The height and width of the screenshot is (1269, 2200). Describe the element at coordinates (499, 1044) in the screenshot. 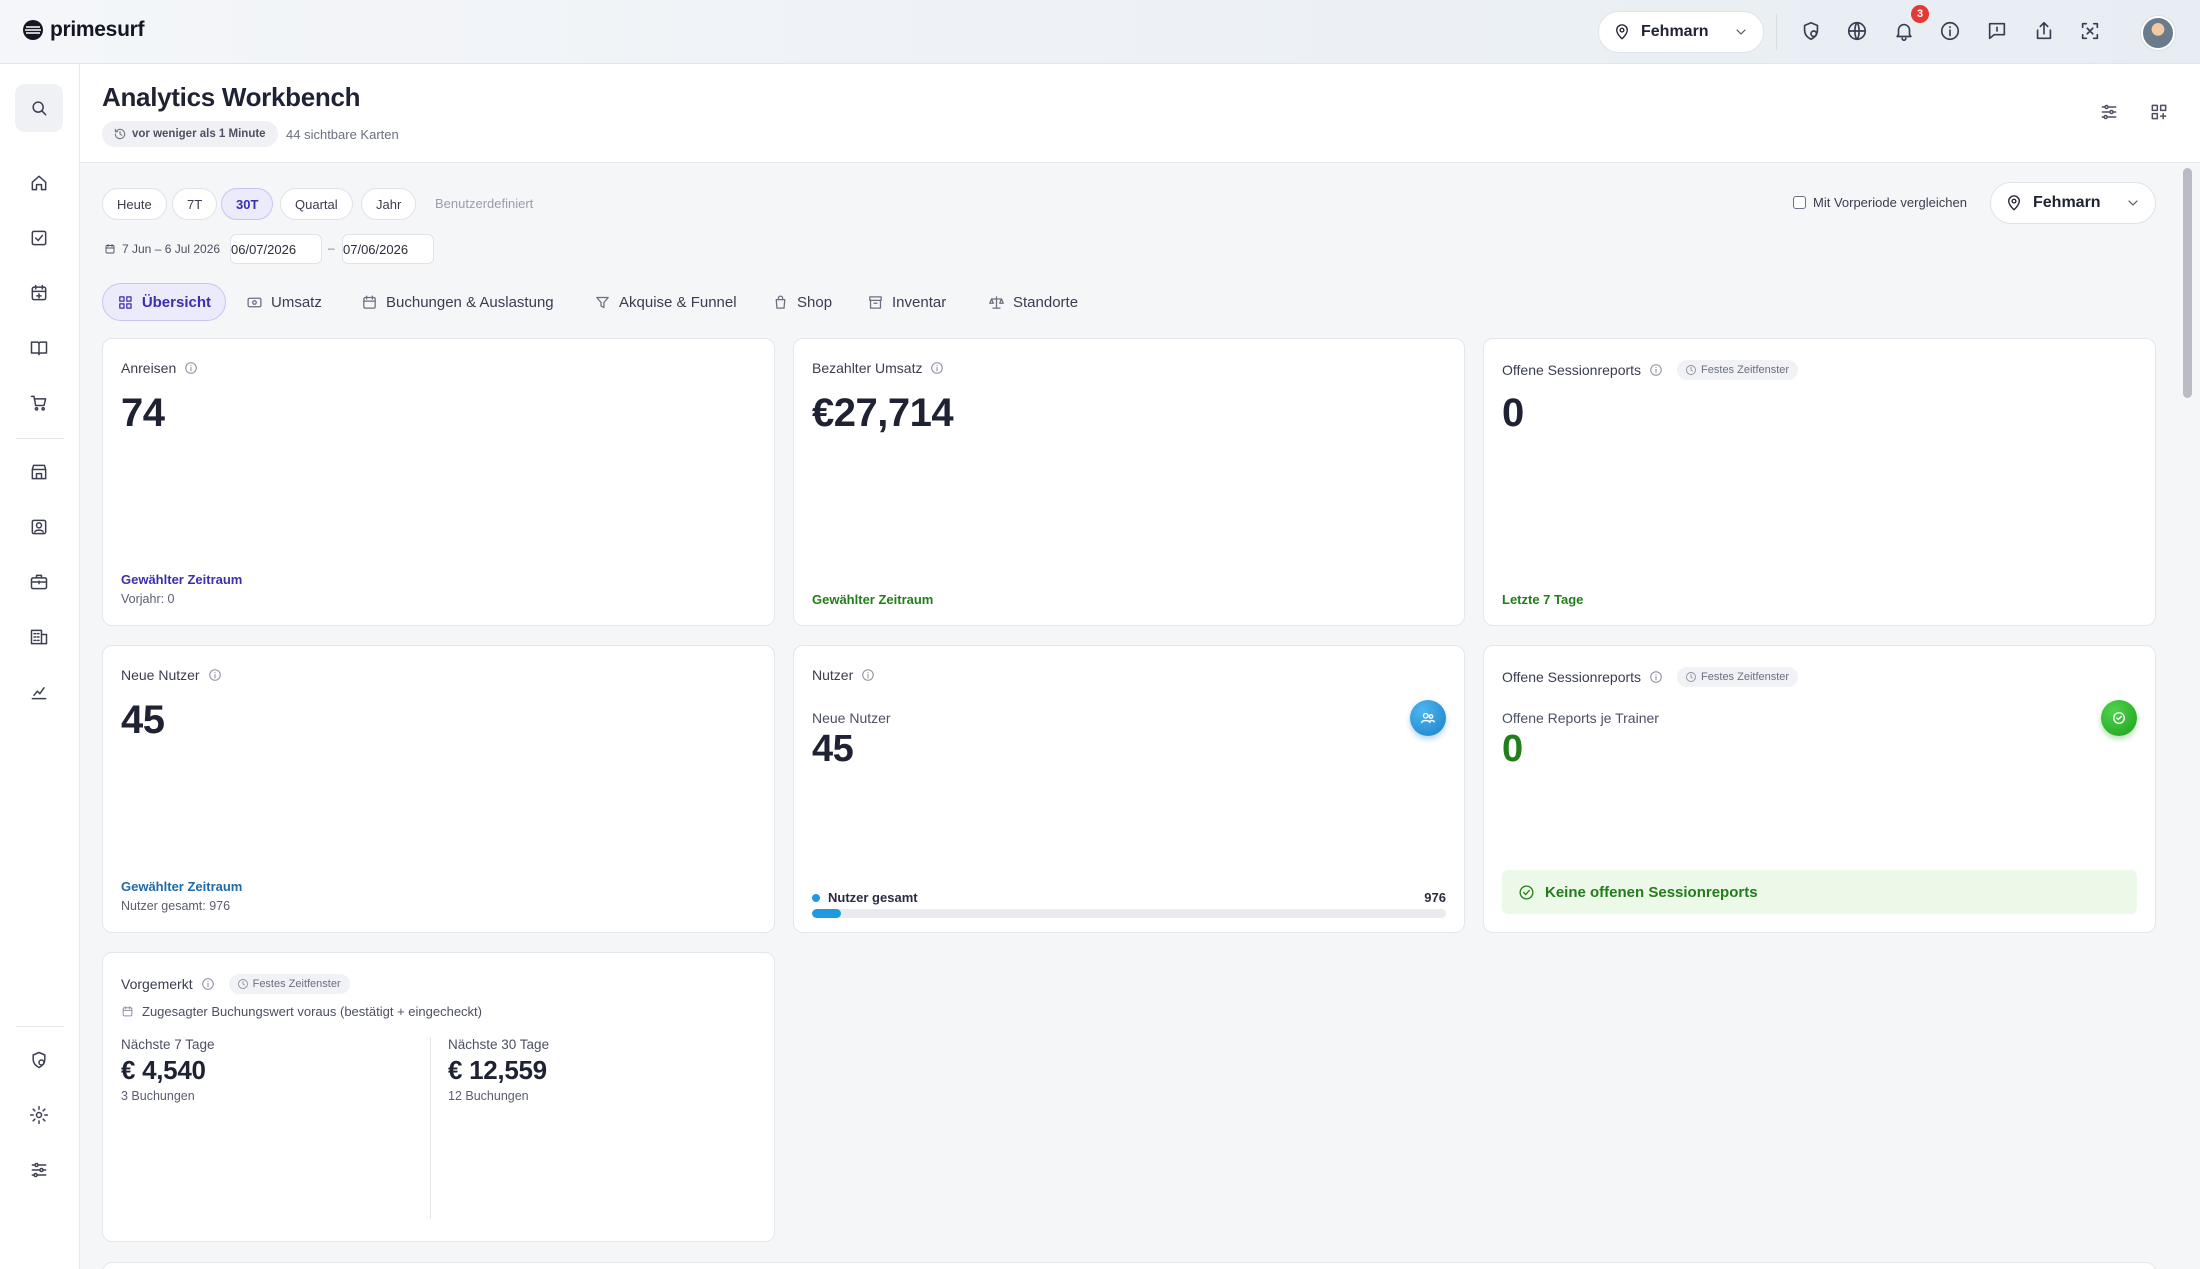

I see `column-label: Nächste 30 Tage` at that location.